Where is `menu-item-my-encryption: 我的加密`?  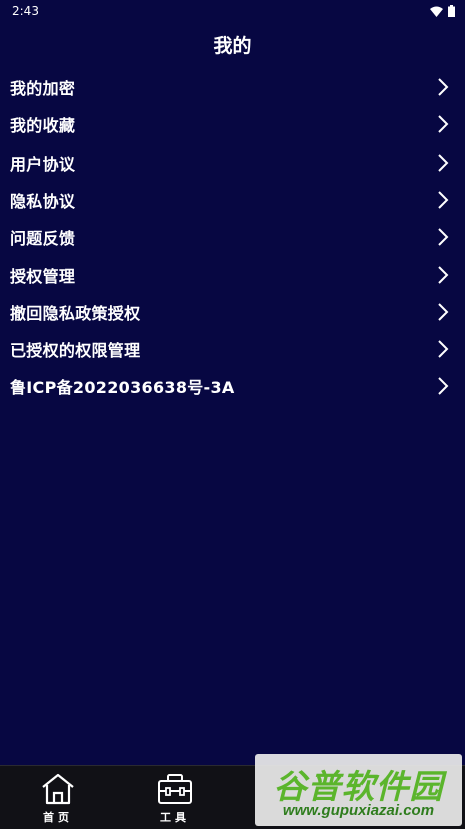 menu-item-my-encryption: 我的加密 is located at coordinates (232, 86).